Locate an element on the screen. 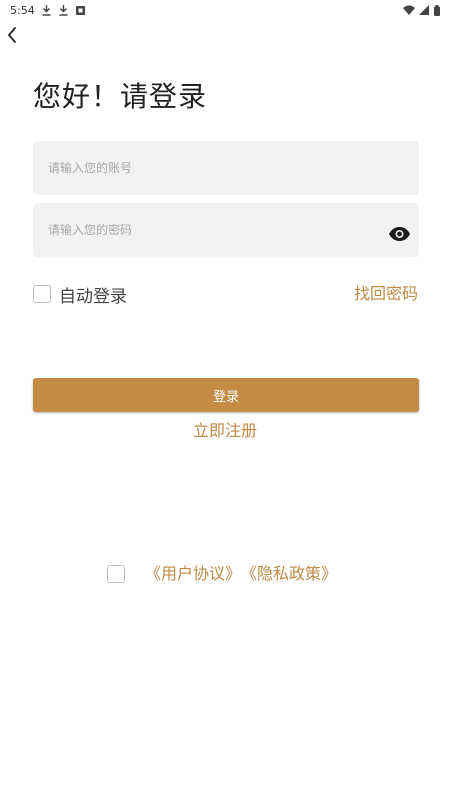  agreement-checkbox is located at coordinates (116, 574).